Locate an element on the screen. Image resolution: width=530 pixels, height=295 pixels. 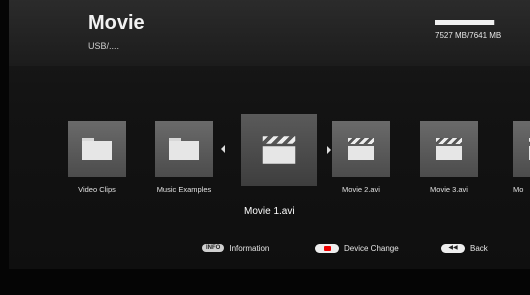
storage-text: 7527 MB/7641 MB is located at coordinates (468, 35).